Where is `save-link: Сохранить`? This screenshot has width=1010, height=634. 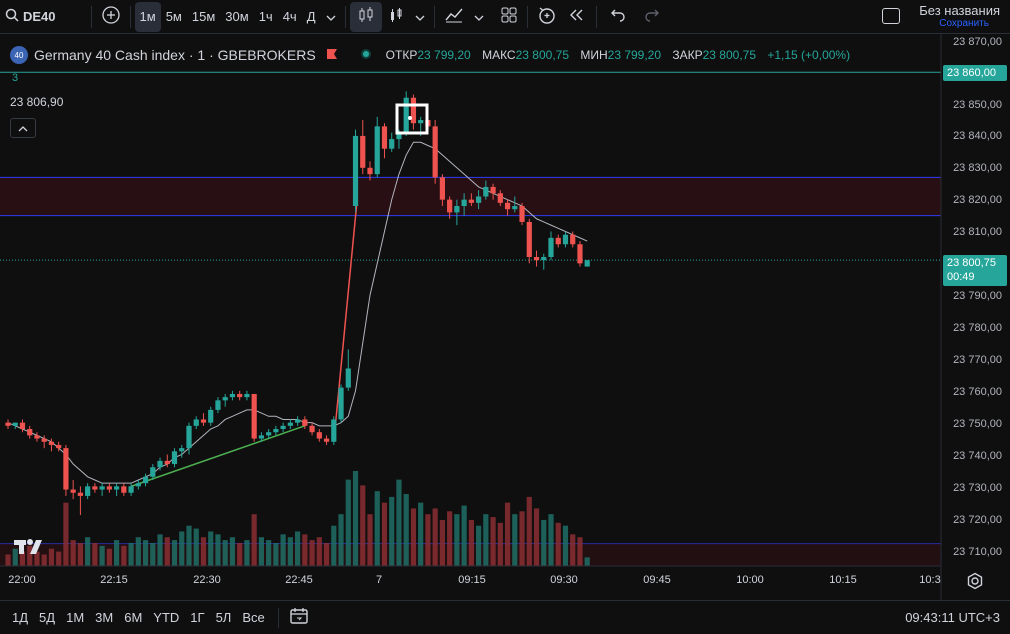
save-link: Сохранить is located at coordinates (969, 23).